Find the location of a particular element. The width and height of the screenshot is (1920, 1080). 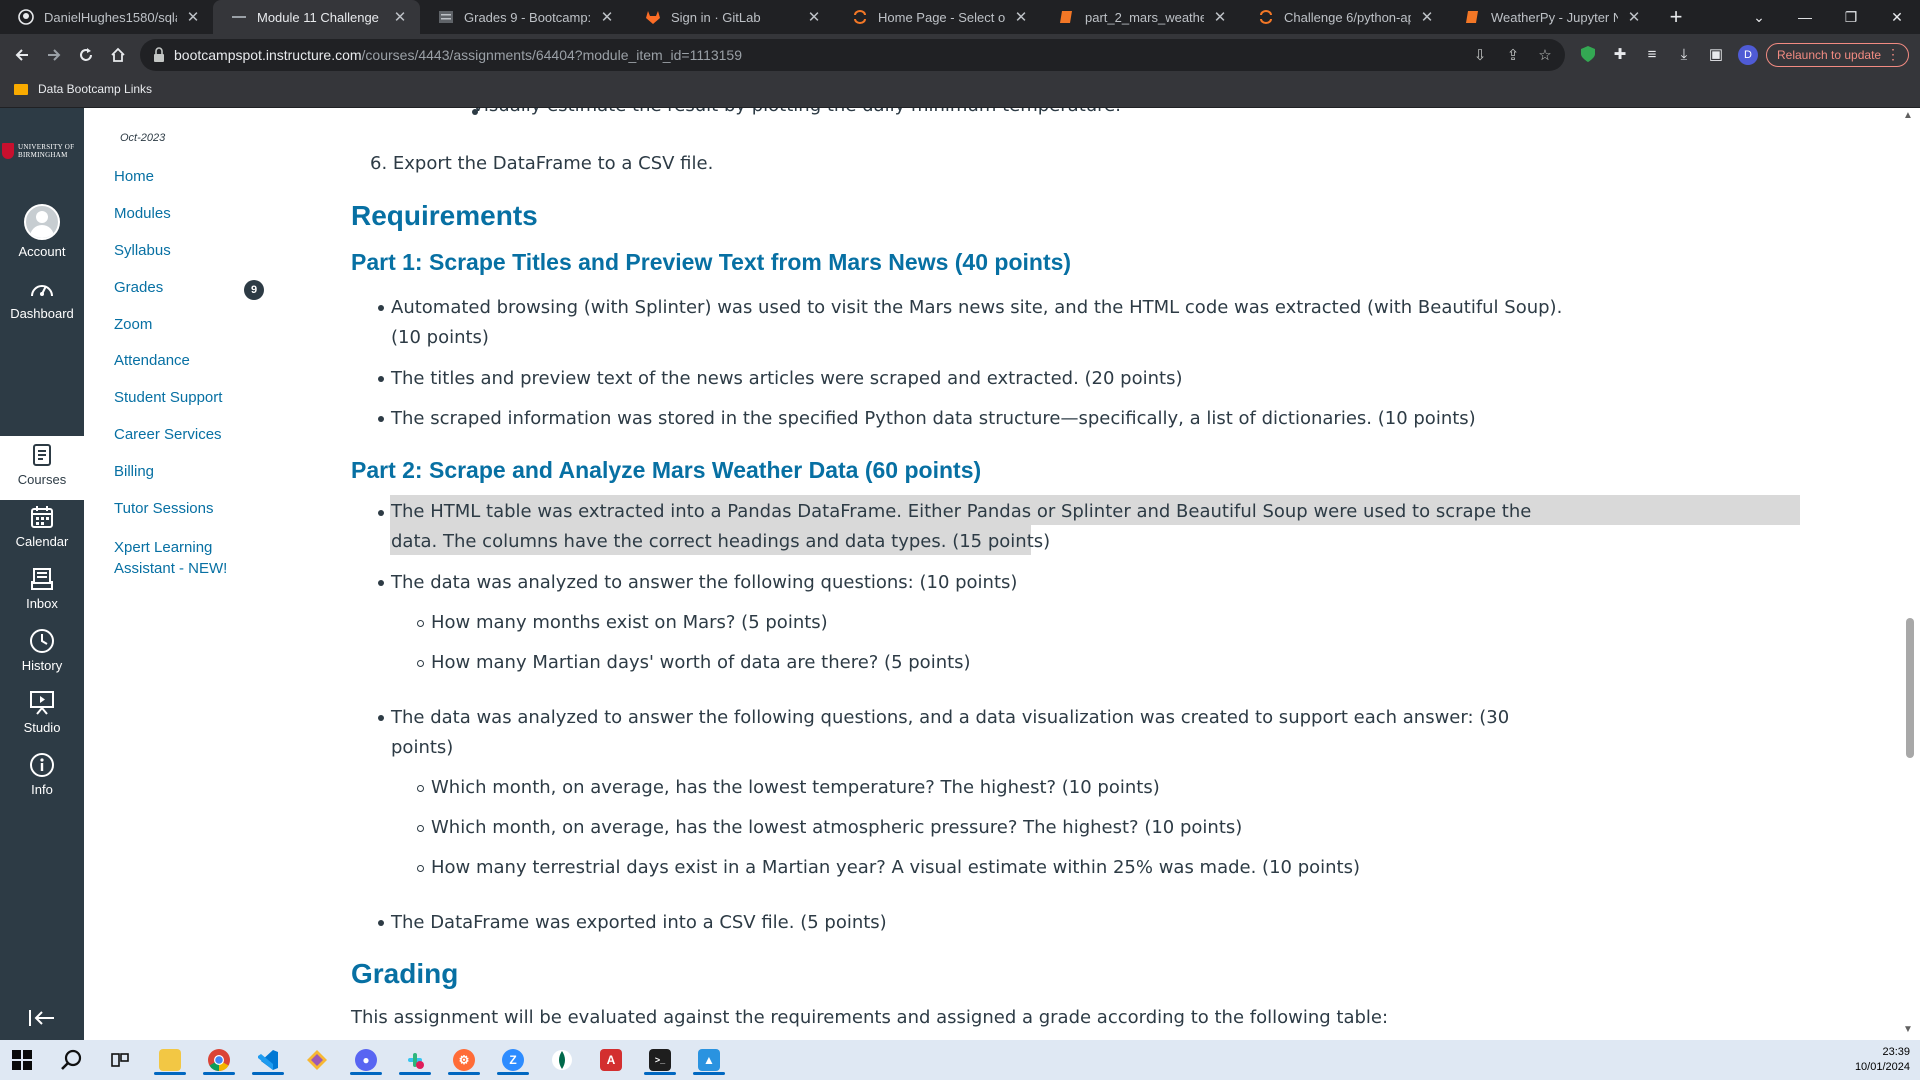

minimize-icon: — is located at coordinates (1805, 17).